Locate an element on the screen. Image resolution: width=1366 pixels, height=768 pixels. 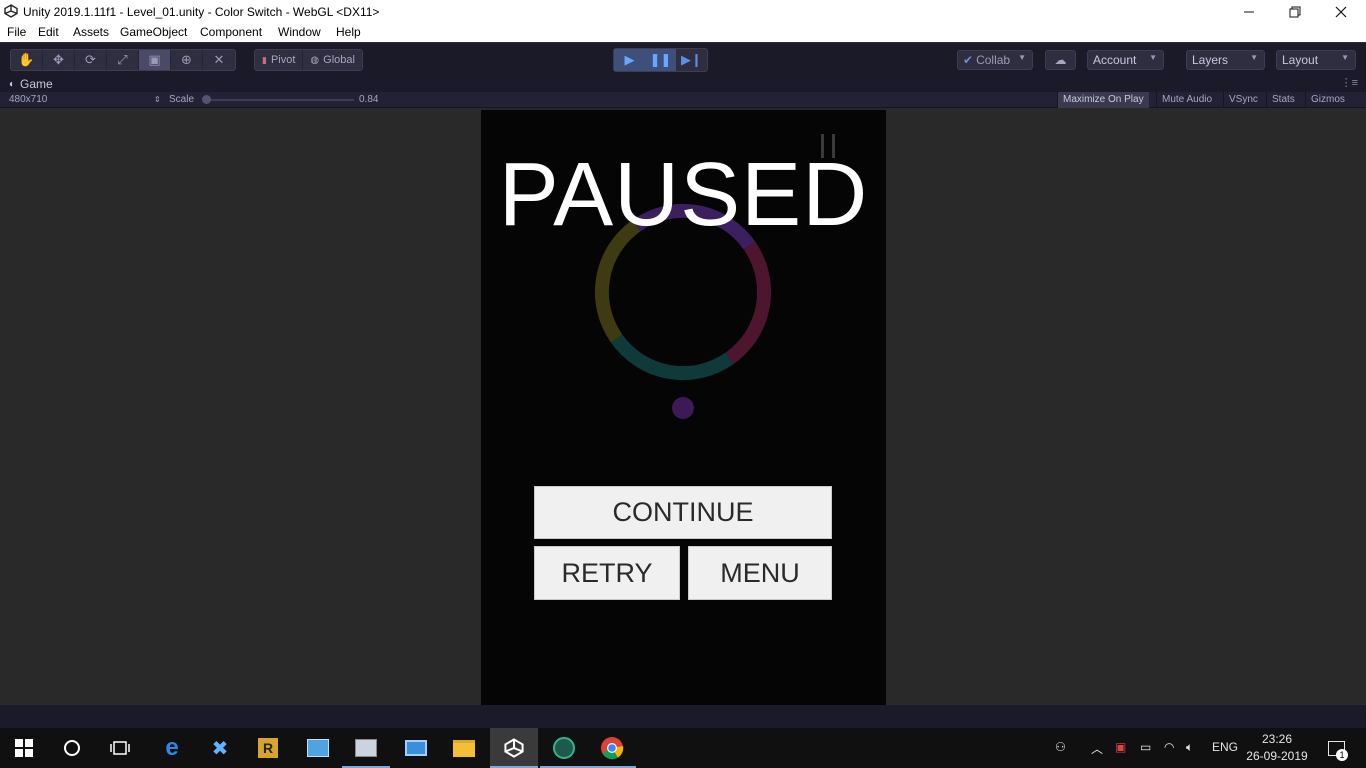
mute-audio-toggle: Mute Audio is located at coordinates (1186, 100).